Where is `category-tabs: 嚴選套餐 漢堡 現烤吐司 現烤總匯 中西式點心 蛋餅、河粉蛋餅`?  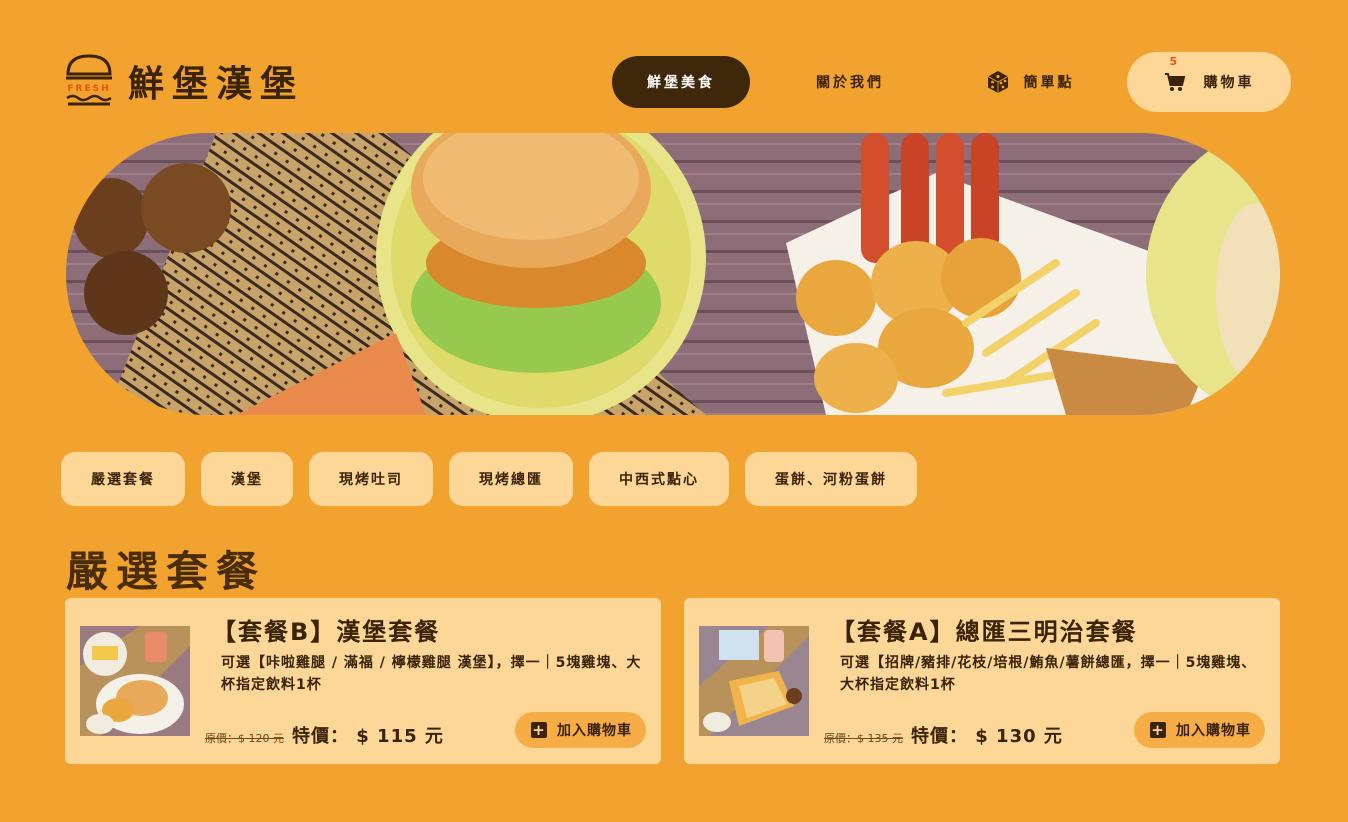
category-tabs: 嚴選套餐 漢堡 現烤吐司 現烤總匯 中西式點心 蛋餅、河粉蛋餅 is located at coordinates (489, 479).